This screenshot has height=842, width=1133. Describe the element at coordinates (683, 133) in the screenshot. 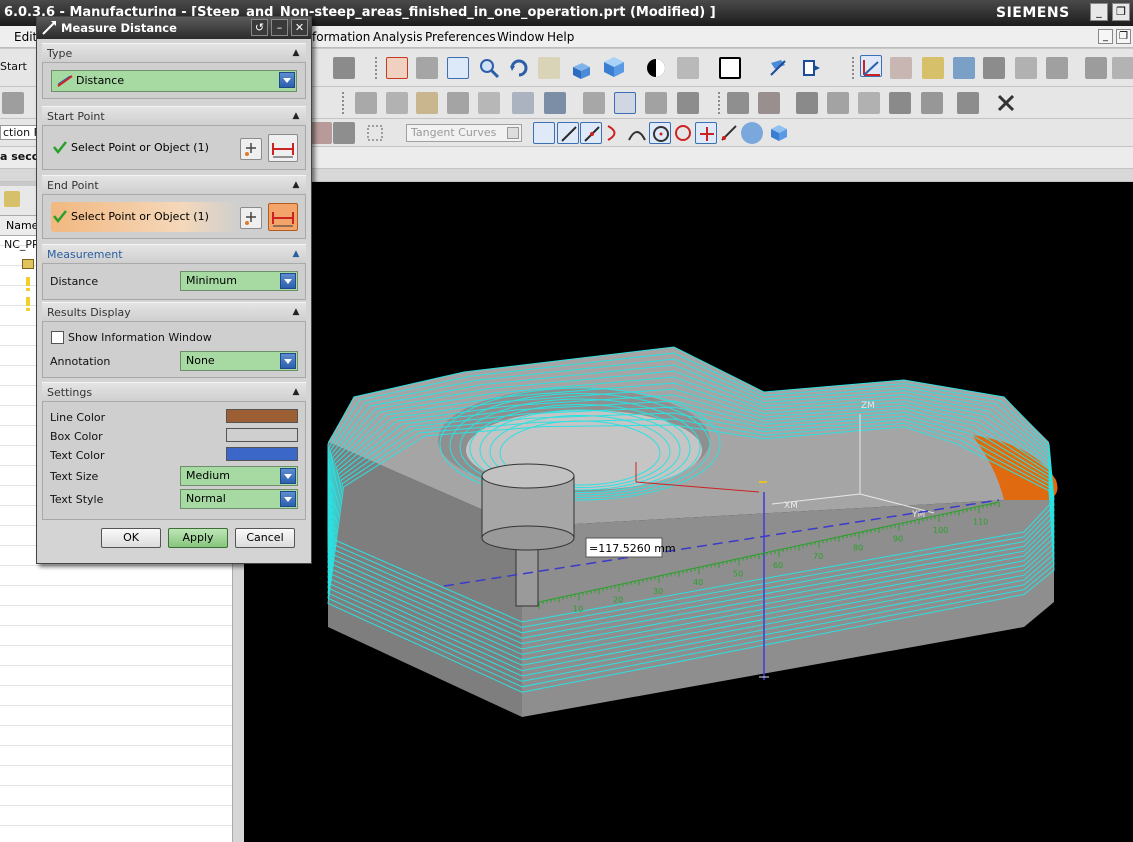

I see `snap-quadrant-icon` at that location.